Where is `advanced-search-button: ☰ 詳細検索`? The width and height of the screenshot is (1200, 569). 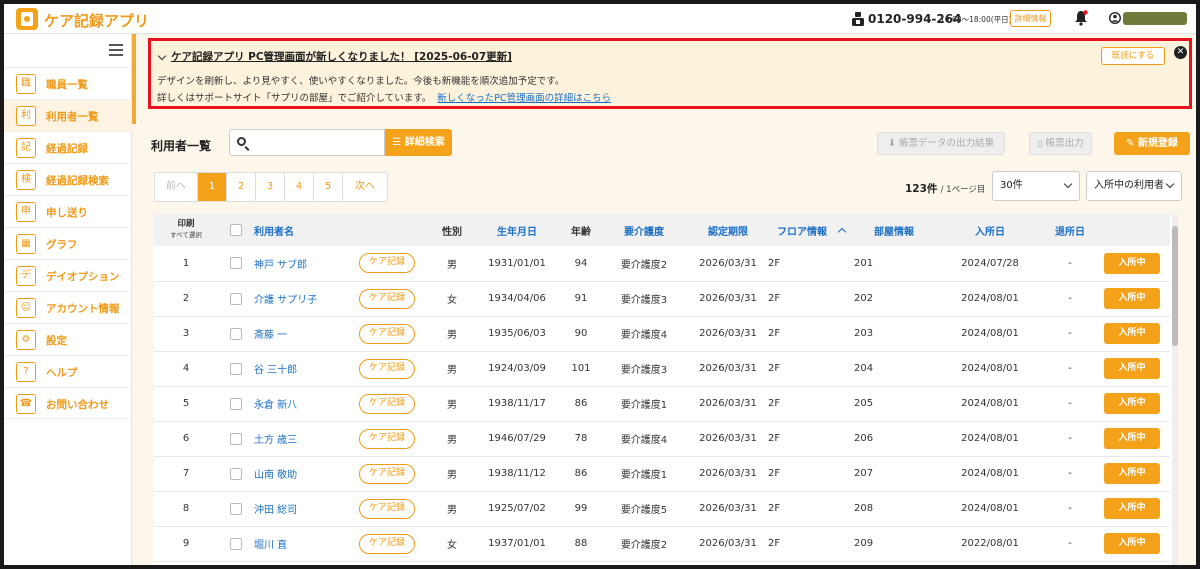
advanced-search-button: ☰ 詳細検索 is located at coordinates (418, 142).